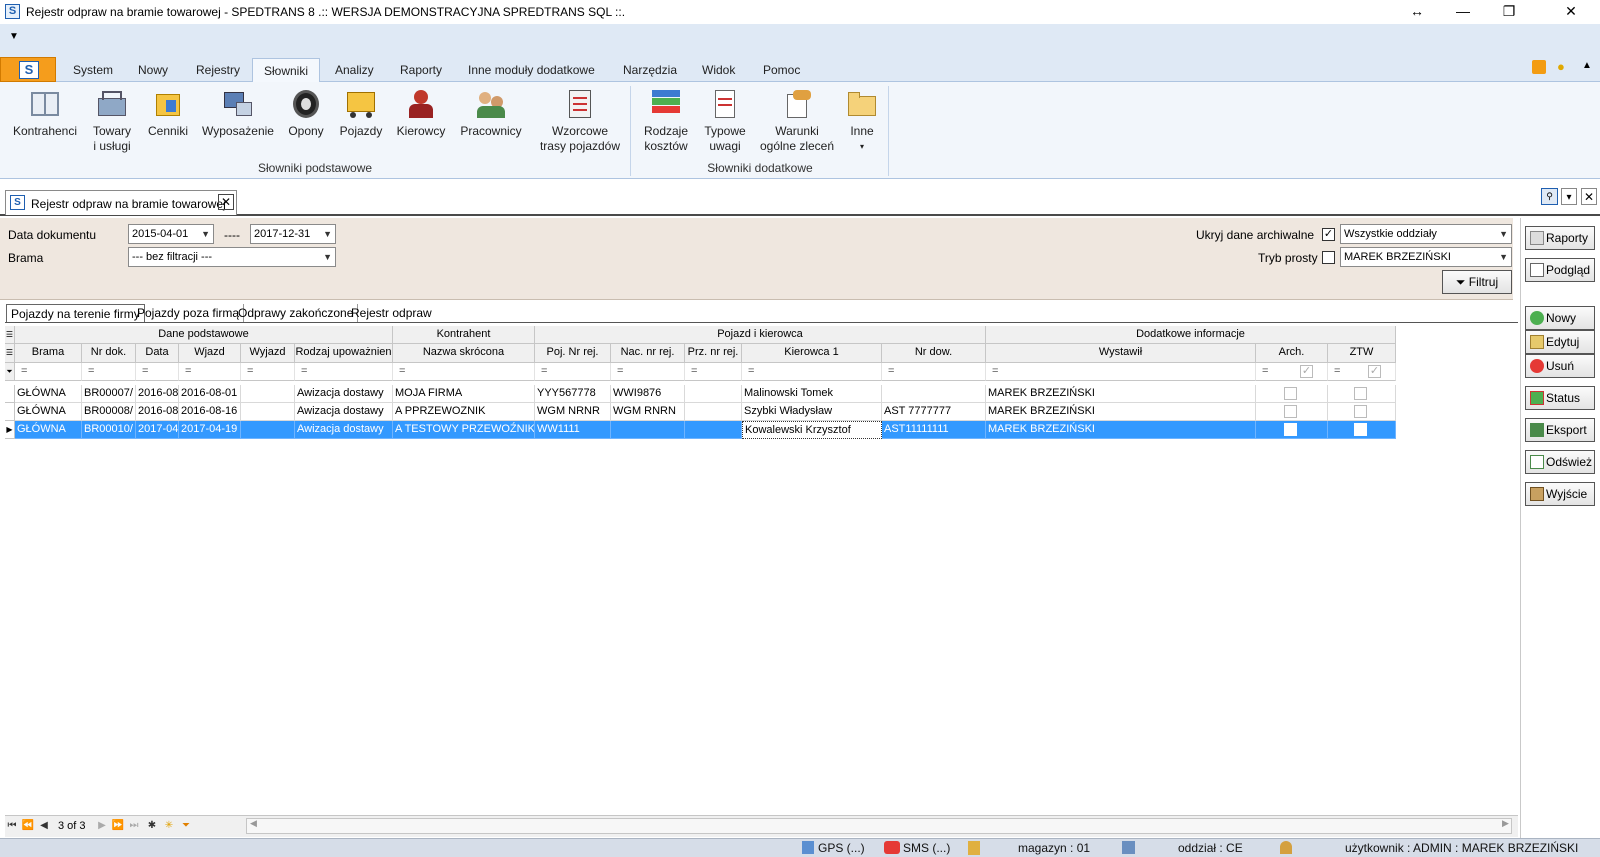 The width and height of the screenshot is (1600, 857). I want to click on wyposazenie-button: Wyposażenie, so click(238, 113).